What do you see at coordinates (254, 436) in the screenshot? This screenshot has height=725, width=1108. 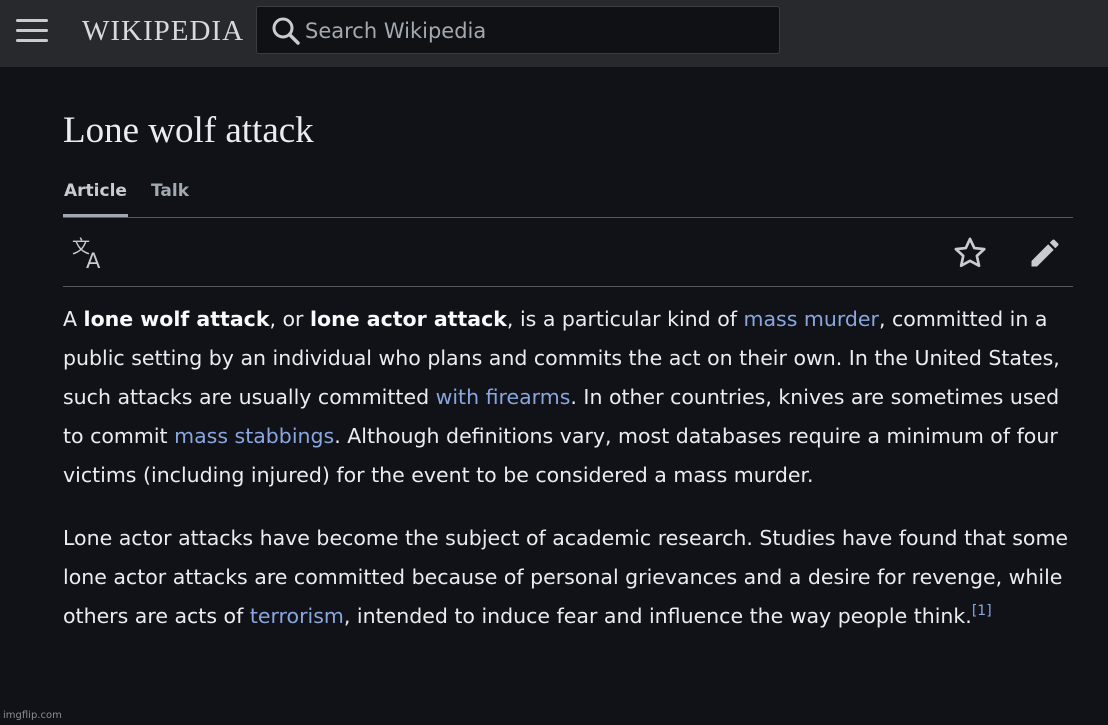 I see `link-mass-stabbings: mass stabbings` at bounding box center [254, 436].